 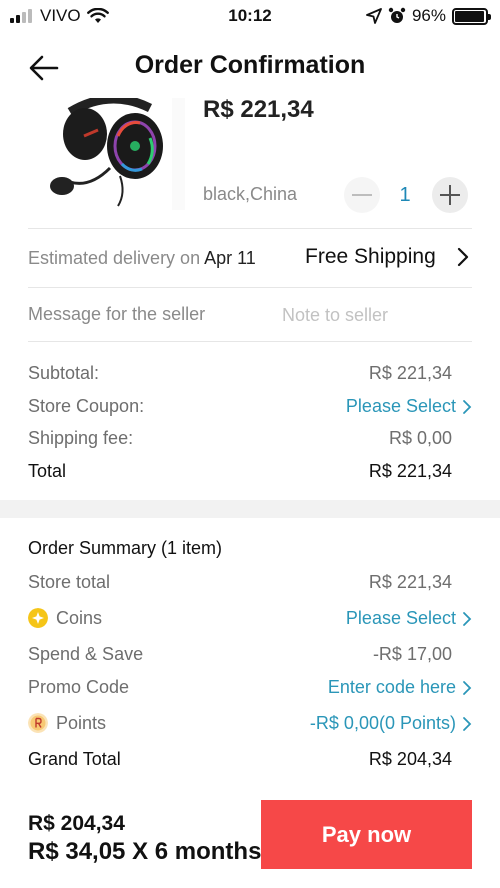 What do you see at coordinates (410, 471) in the screenshot?
I see `total-value: R$ 221,34` at bounding box center [410, 471].